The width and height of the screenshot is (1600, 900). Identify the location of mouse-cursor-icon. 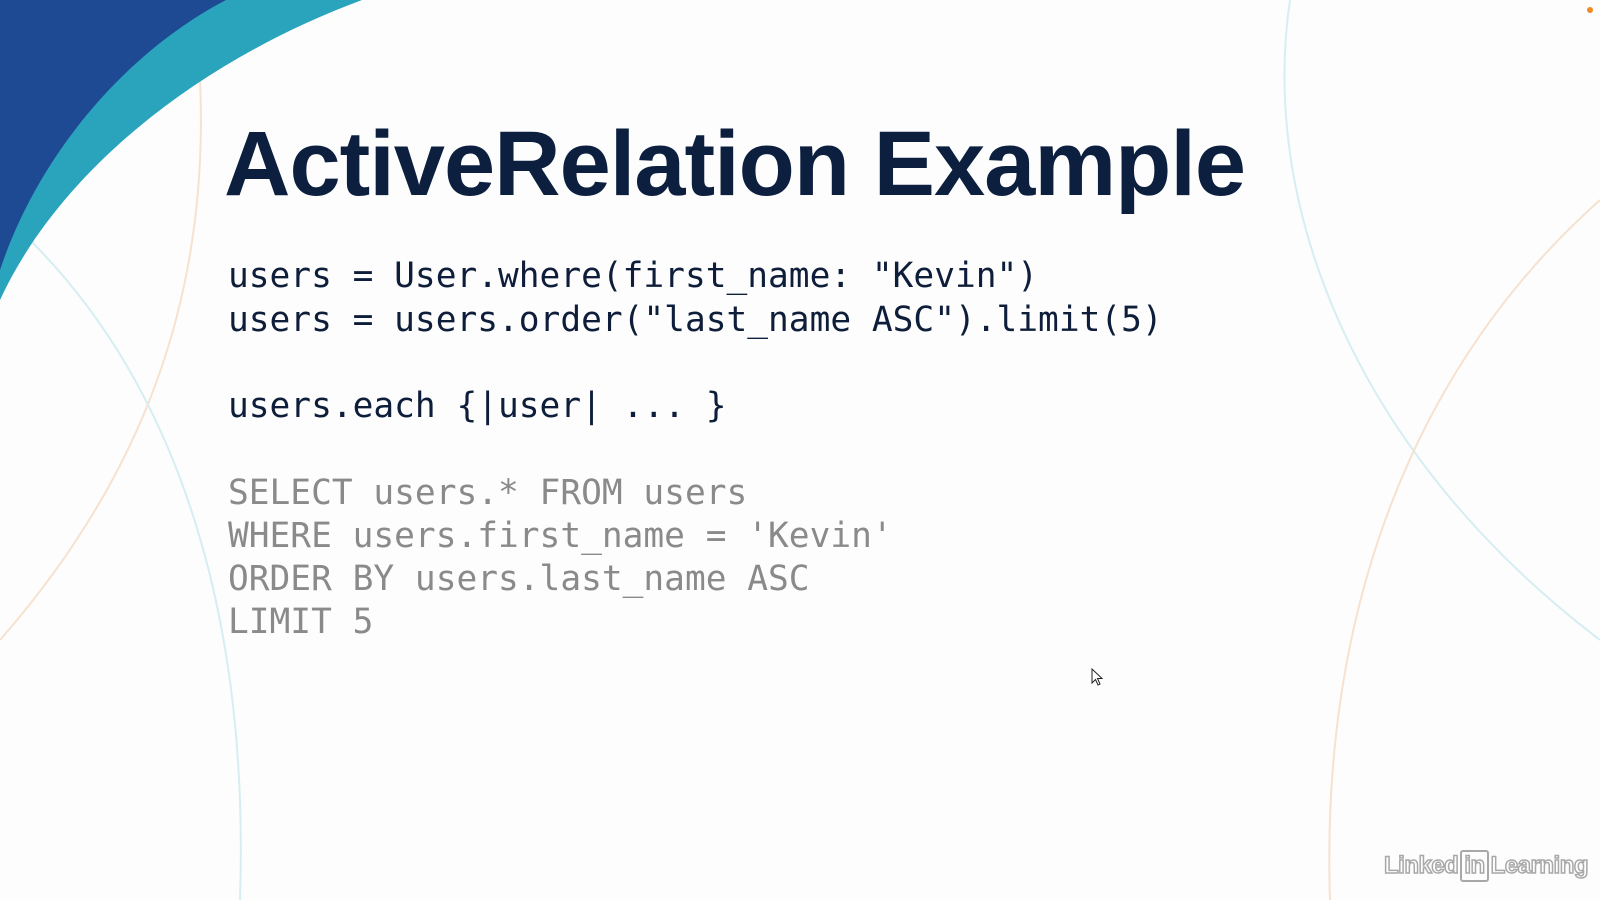
(1097, 677).